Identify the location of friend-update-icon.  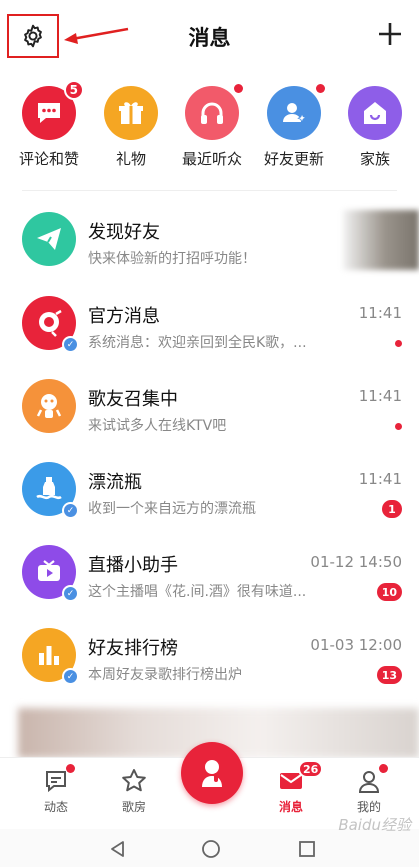
(295, 113).